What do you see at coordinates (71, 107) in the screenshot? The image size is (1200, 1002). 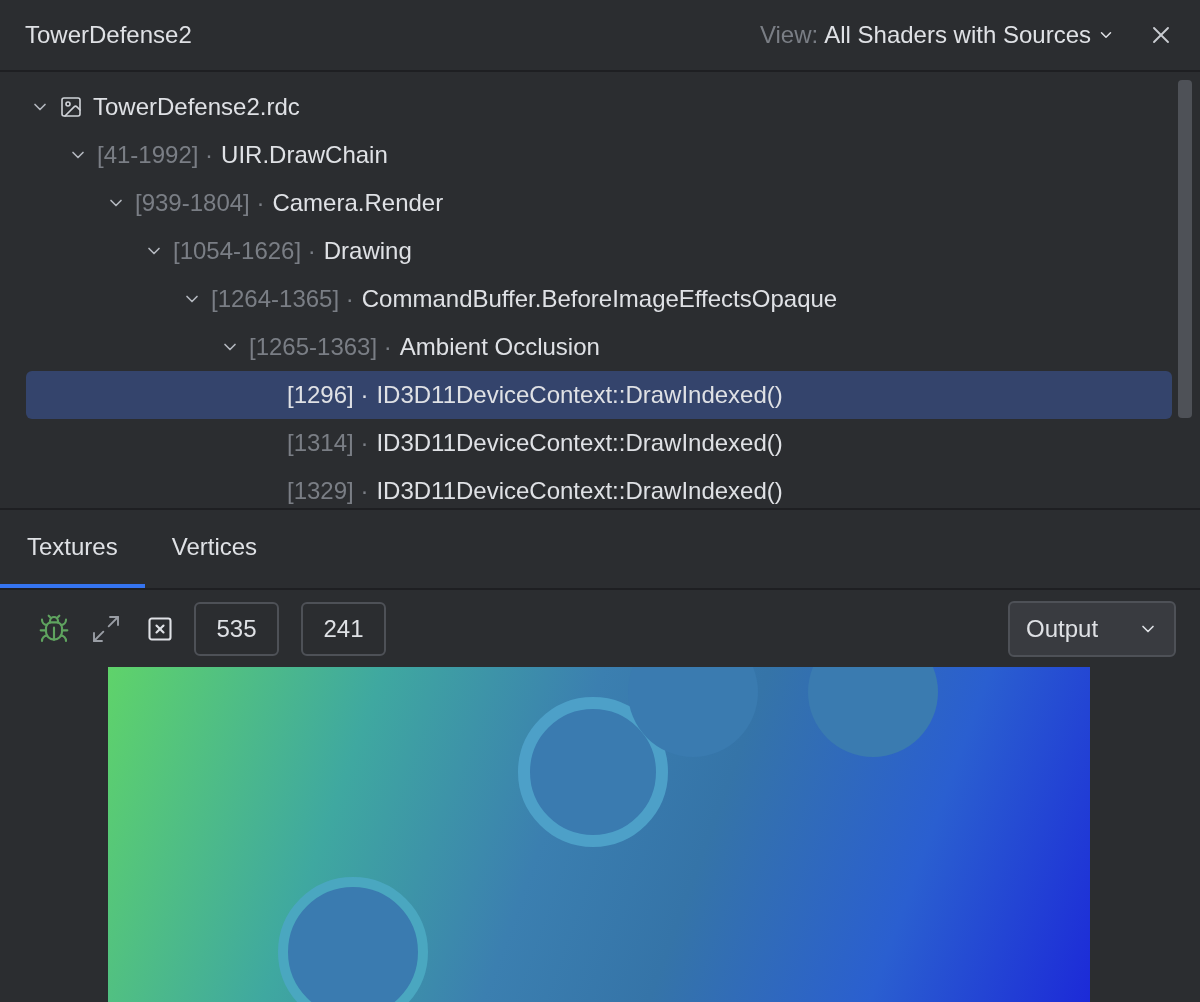 I see `image-file-icon` at bounding box center [71, 107].